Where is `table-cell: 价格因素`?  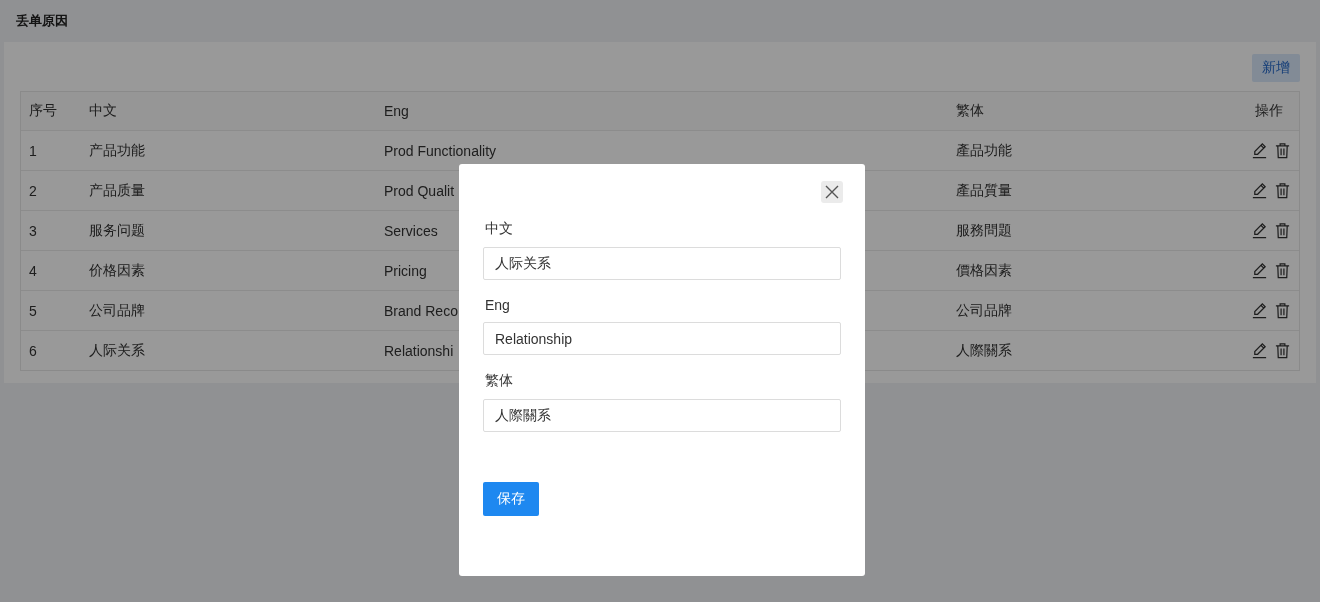 table-cell: 价格因素 is located at coordinates (117, 270).